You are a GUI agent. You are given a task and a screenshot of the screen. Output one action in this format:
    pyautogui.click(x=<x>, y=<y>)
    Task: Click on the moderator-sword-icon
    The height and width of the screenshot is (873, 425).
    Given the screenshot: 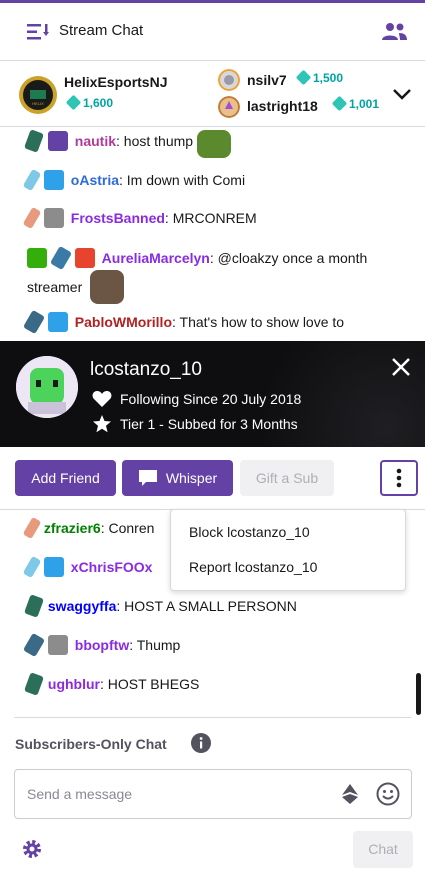 What is the action you would take?
    pyautogui.click(x=37, y=258)
    